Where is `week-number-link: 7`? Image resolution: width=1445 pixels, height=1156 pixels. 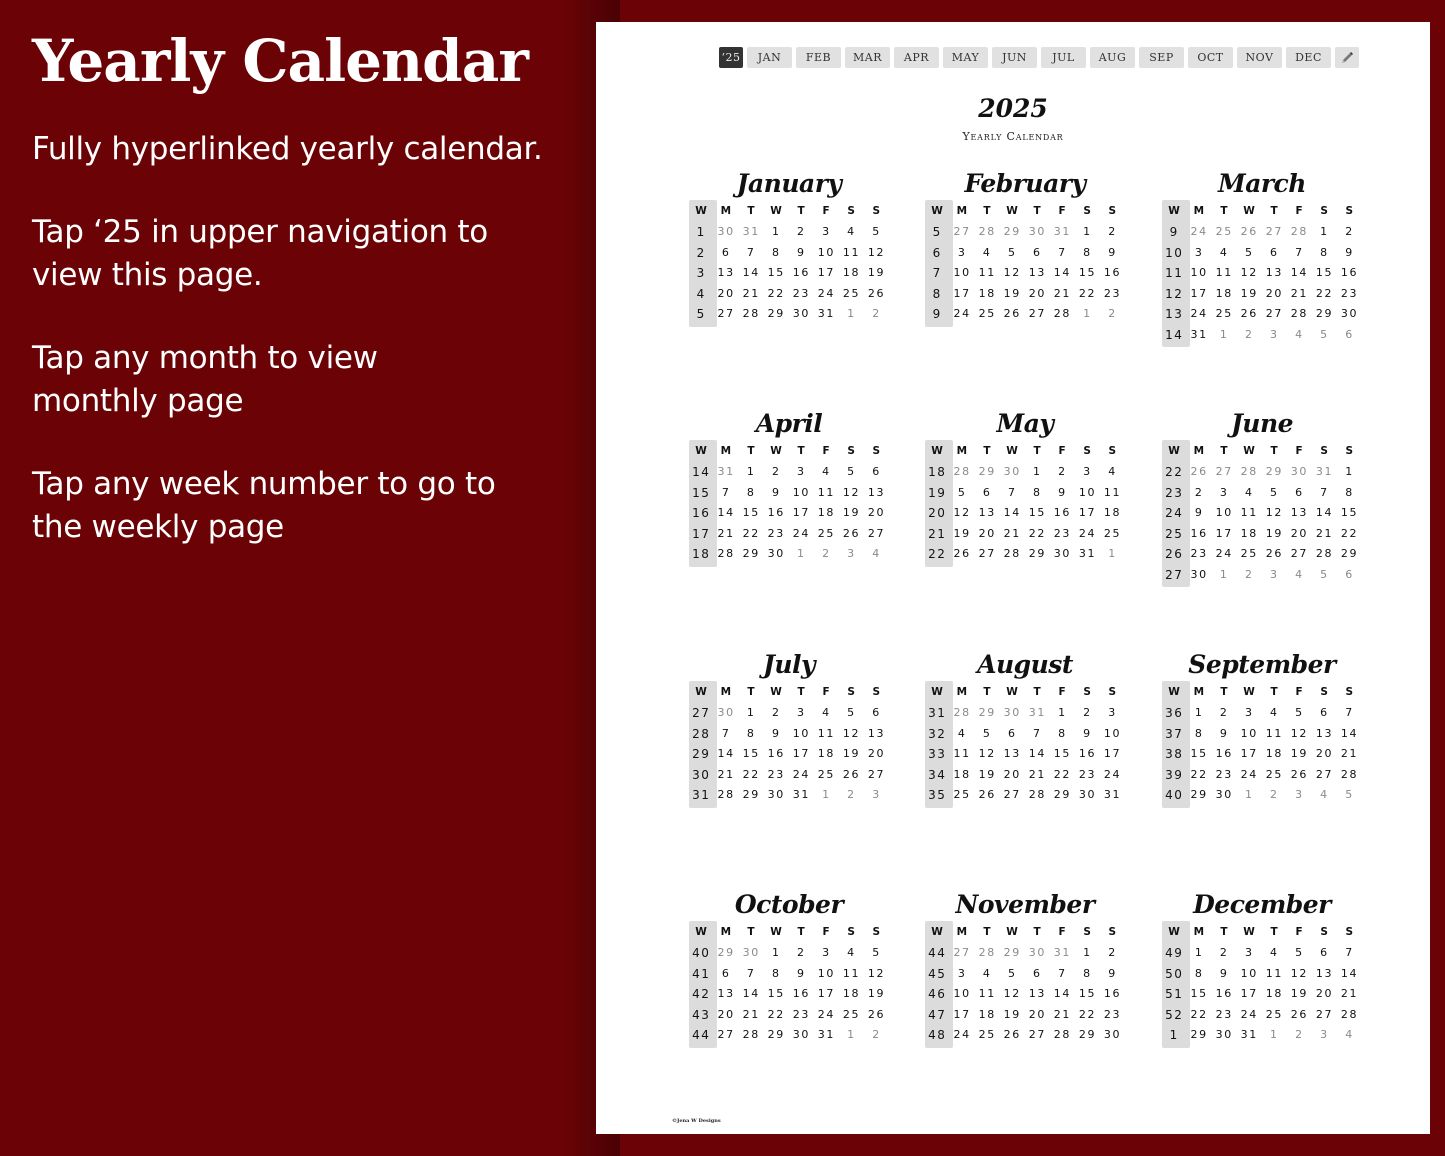
week-number-link: 7 is located at coordinates (937, 273).